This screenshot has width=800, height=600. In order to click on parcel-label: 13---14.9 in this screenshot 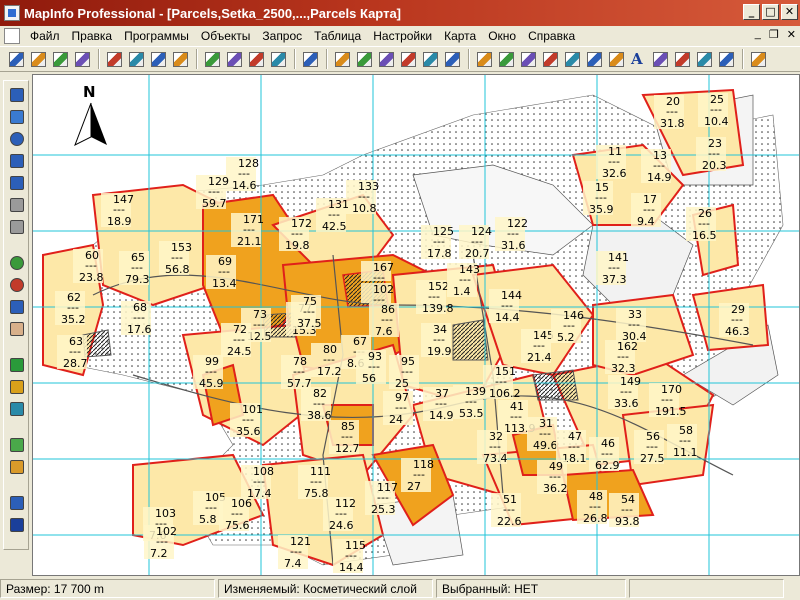, I will do `click(656, 166)`.